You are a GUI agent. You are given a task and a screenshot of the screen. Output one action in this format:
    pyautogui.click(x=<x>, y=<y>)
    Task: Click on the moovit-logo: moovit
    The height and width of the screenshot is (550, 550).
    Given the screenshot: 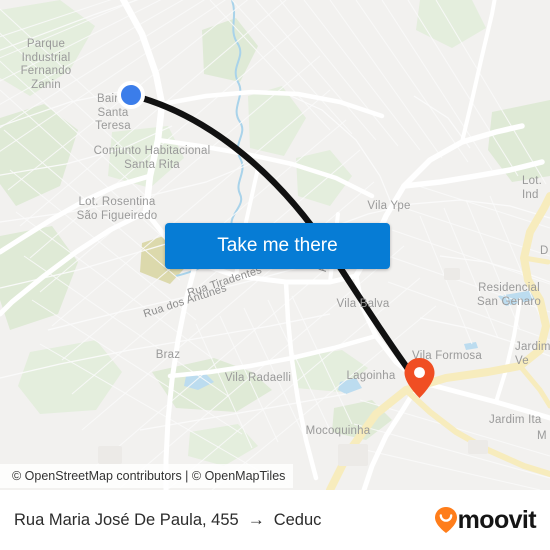 What is the action you would take?
    pyautogui.click(x=485, y=520)
    